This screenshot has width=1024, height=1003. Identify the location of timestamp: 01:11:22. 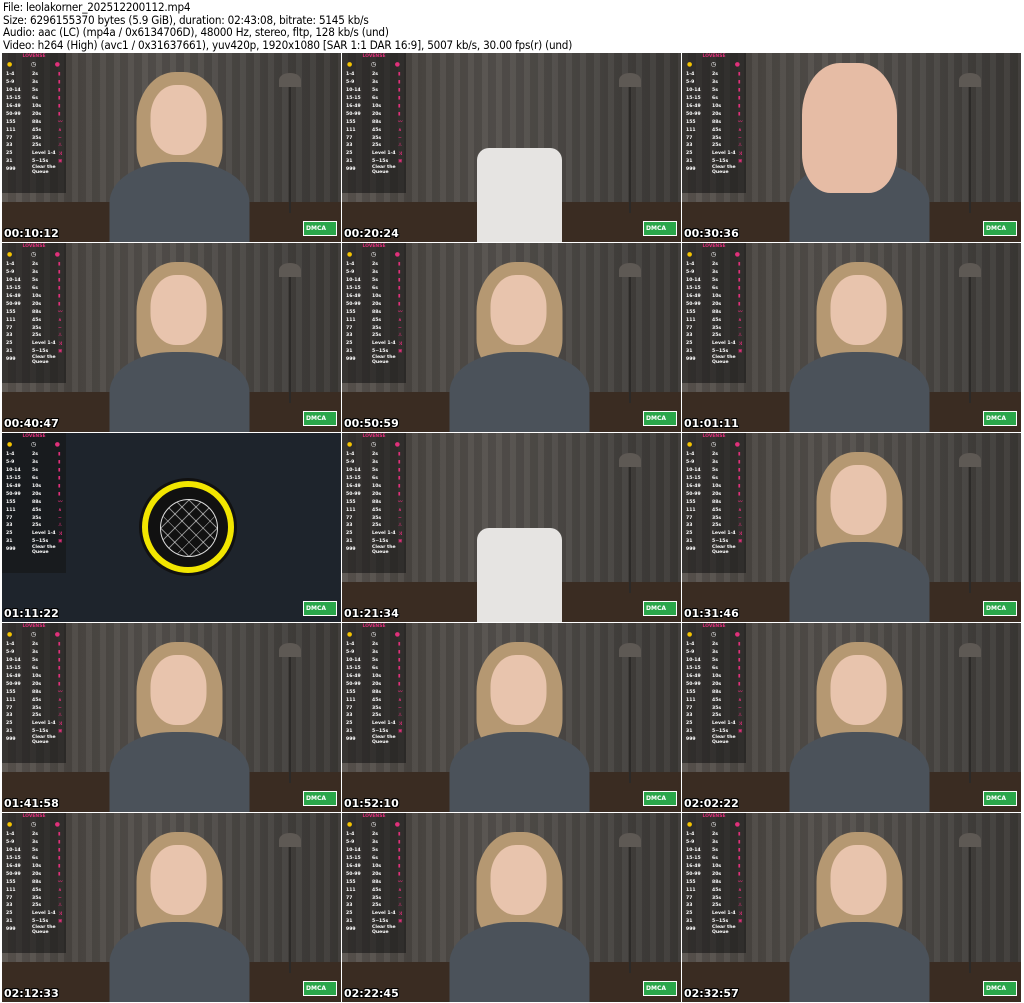
(31, 613).